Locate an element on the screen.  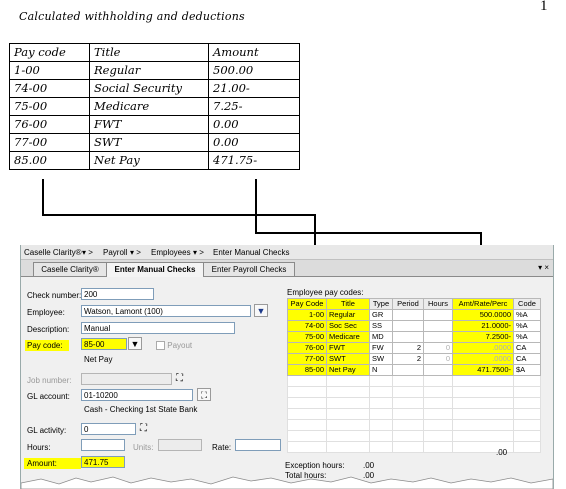
table-cell: 74-00 is located at coordinates (307, 326).